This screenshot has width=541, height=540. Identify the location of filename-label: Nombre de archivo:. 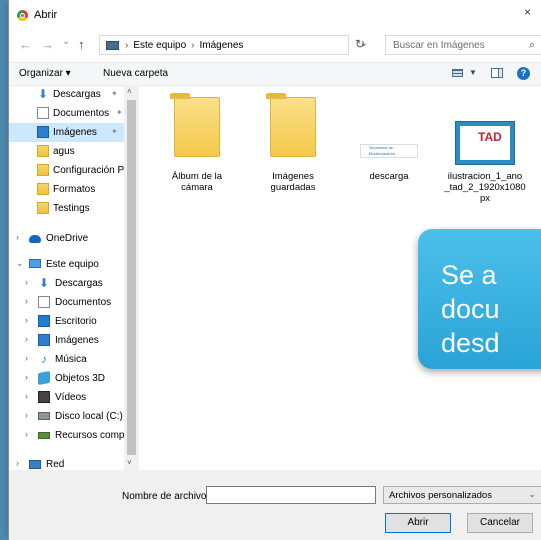
(166, 496).